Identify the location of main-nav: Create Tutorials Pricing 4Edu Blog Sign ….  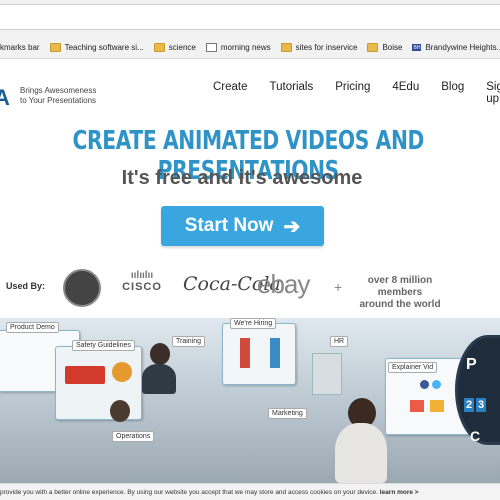
(356, 93).